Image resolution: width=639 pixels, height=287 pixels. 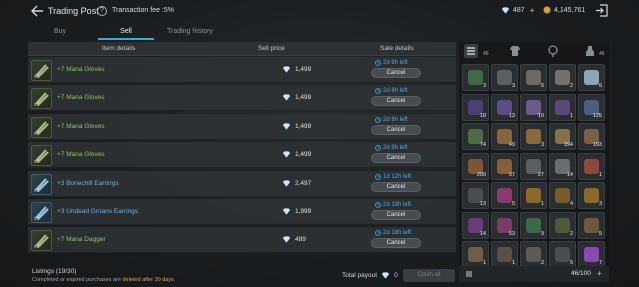 I want to click on inventory-slot: 18, so click(x=475, y=107).